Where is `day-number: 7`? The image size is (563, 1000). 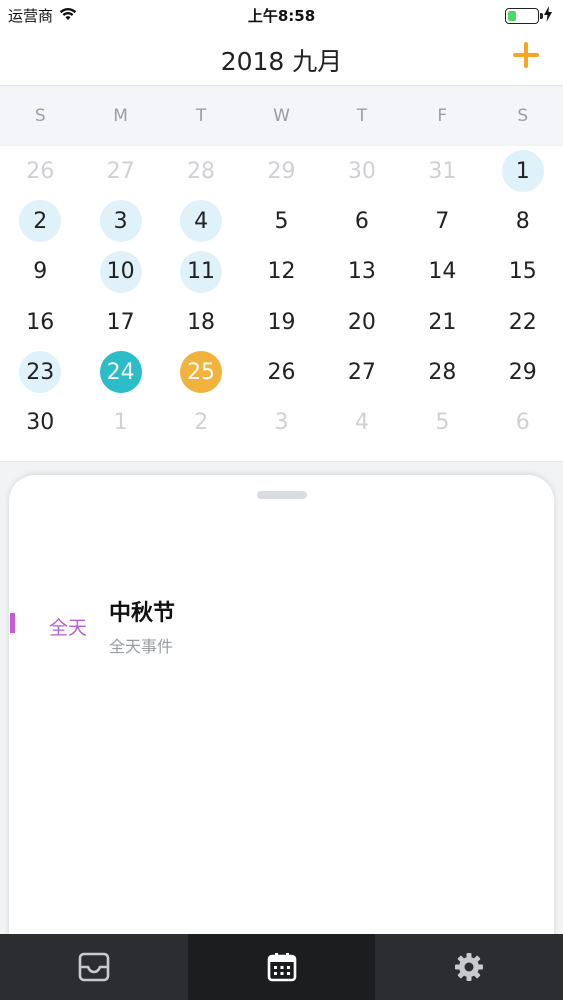 day-number: 7 is located at coordinates (442, 221).